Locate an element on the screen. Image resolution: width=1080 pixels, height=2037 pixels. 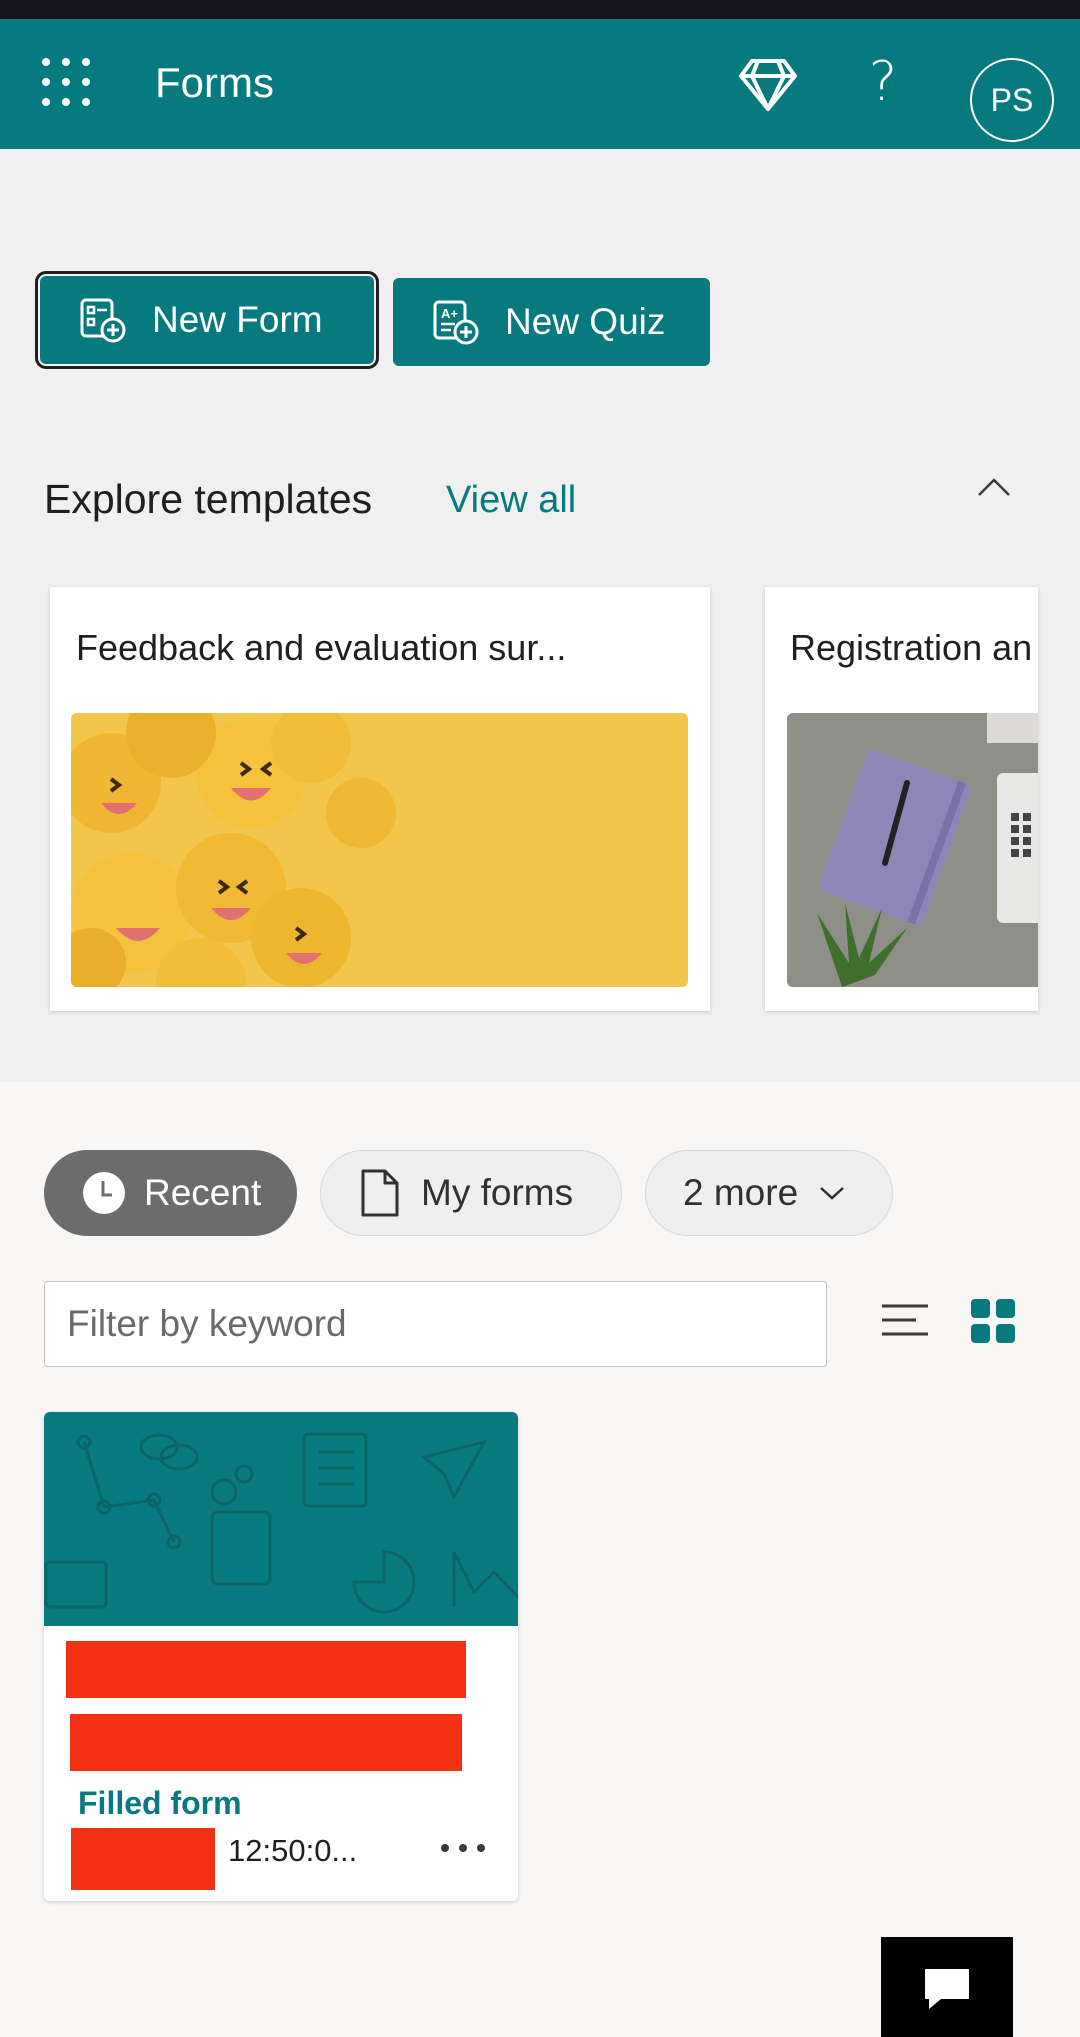
status-bar is located at coordinates (540, 9).